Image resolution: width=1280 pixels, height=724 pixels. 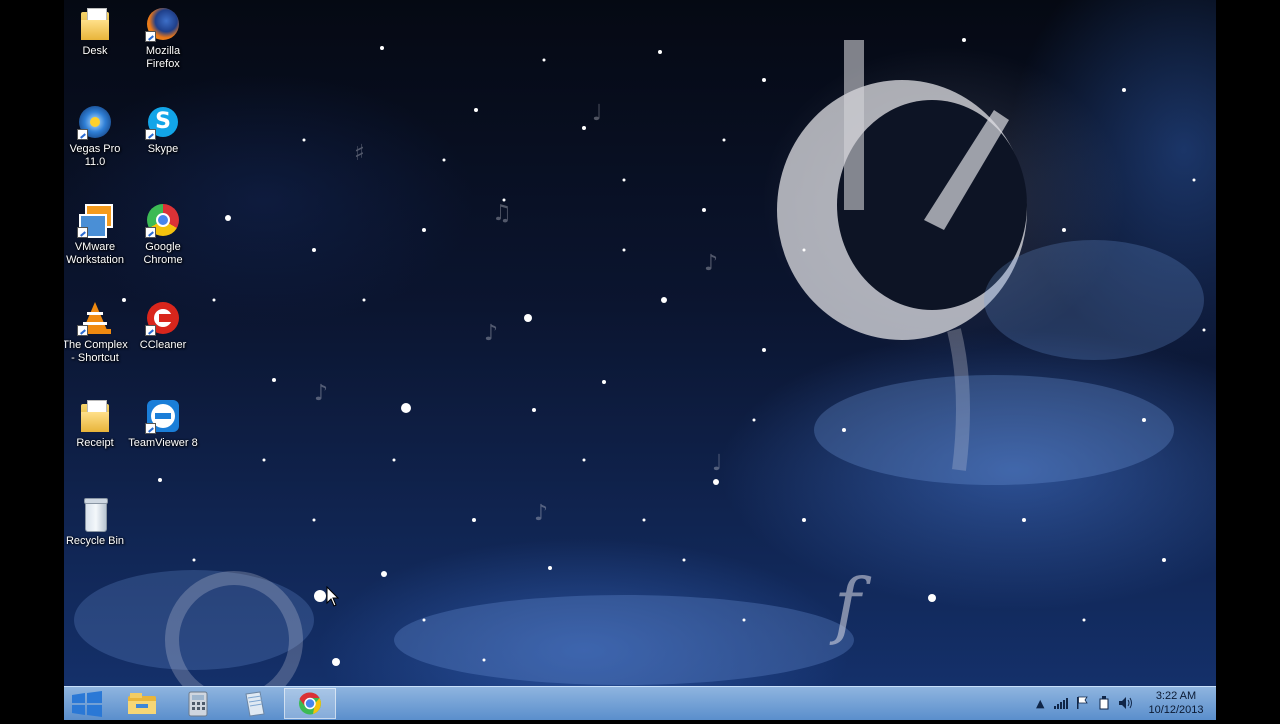 I want to click on desktop-icon-skype: S Skype, so click(x=163, y=130).